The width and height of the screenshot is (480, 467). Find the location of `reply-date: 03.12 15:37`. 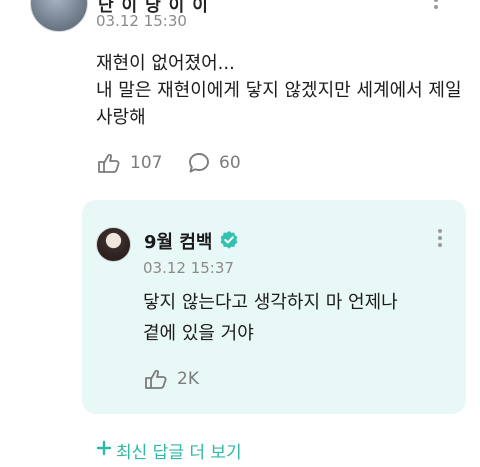

reply-date: 03.12 15:37 is located at coordinates (188, 268).